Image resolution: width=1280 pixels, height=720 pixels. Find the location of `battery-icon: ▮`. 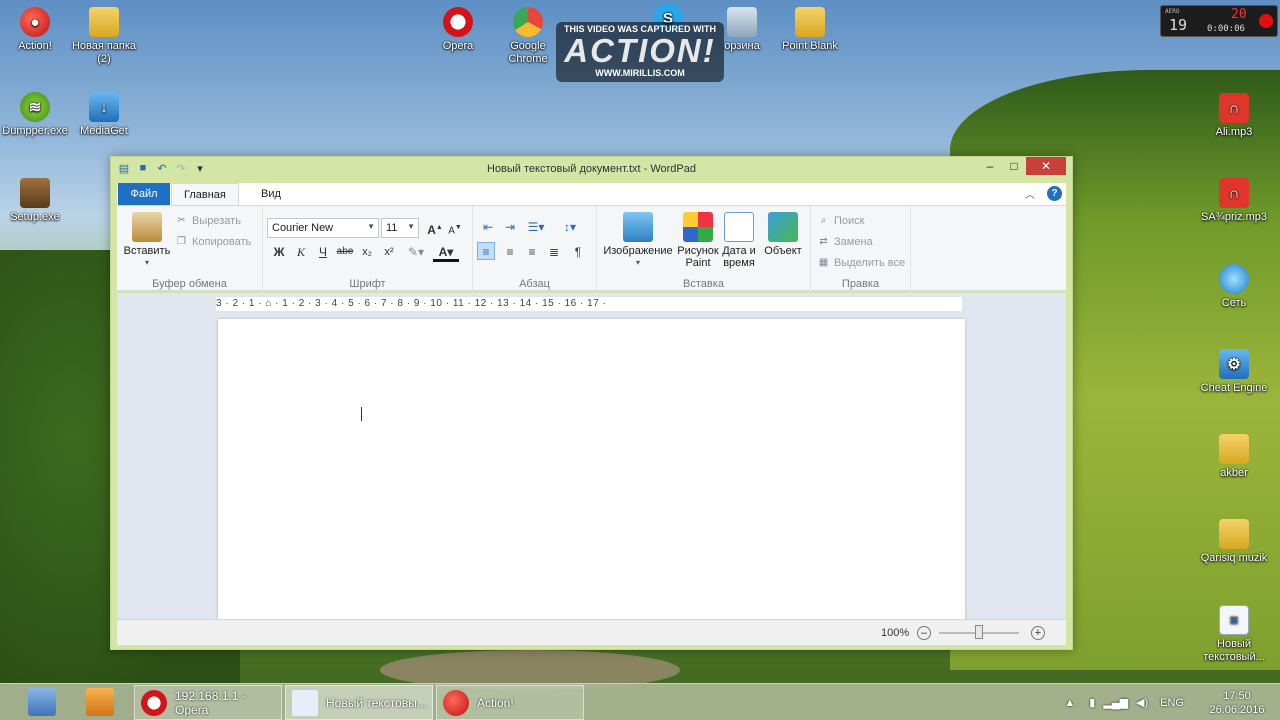

battery-icon: ▮ is located at coordinates (1092, 702).